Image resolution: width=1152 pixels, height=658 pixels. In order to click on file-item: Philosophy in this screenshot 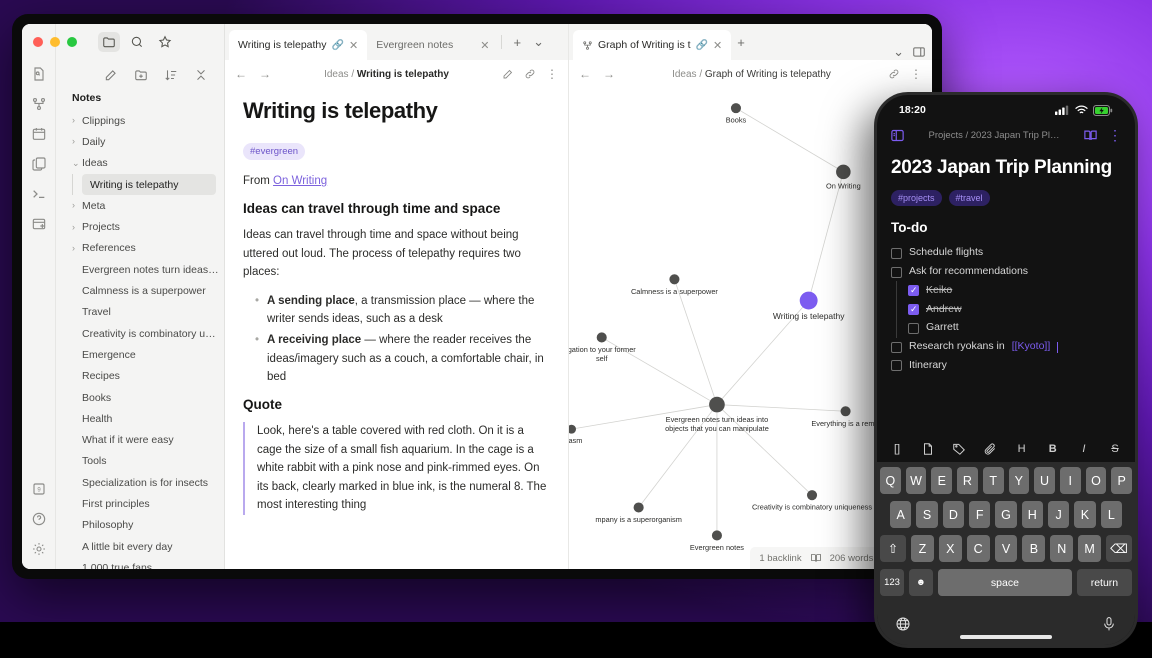, I will do `click(140, 525)`.